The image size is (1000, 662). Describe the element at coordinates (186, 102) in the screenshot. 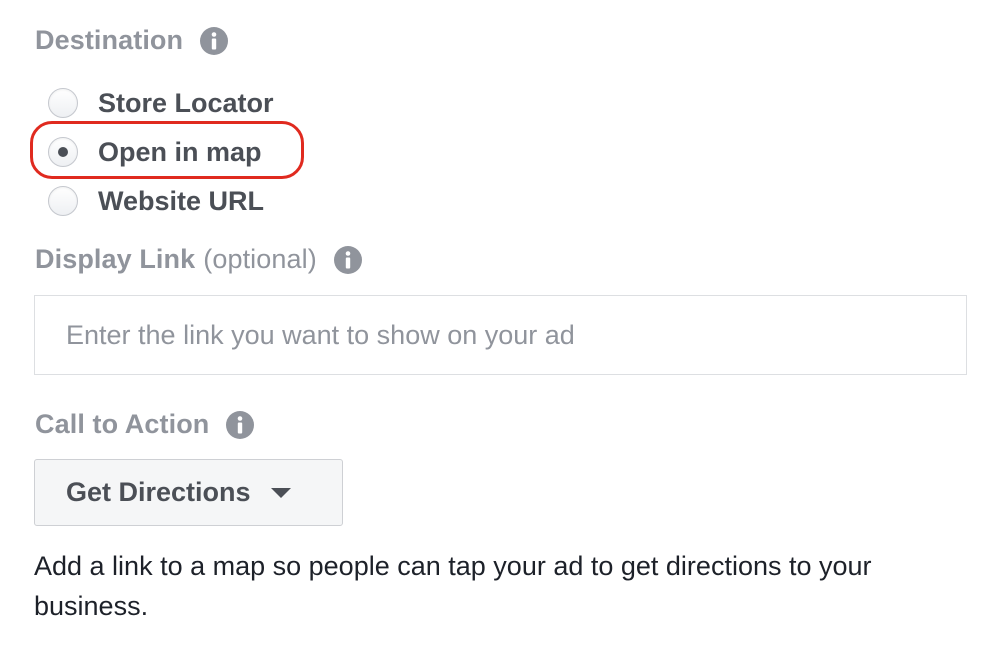

I see `radio-label: Store Locator` at that location.